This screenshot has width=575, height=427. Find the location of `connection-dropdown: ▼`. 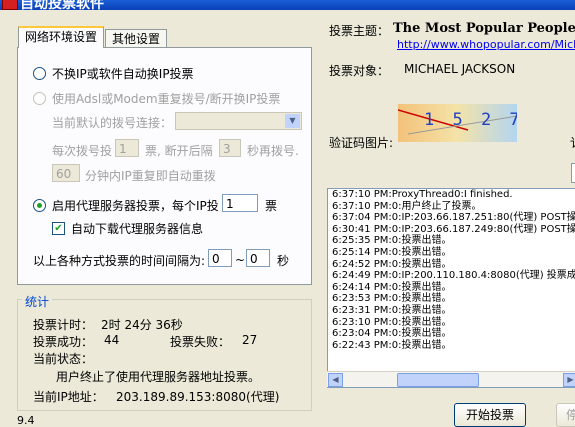

connection-dropdown: ▼ is located at coordinates (238, 121).